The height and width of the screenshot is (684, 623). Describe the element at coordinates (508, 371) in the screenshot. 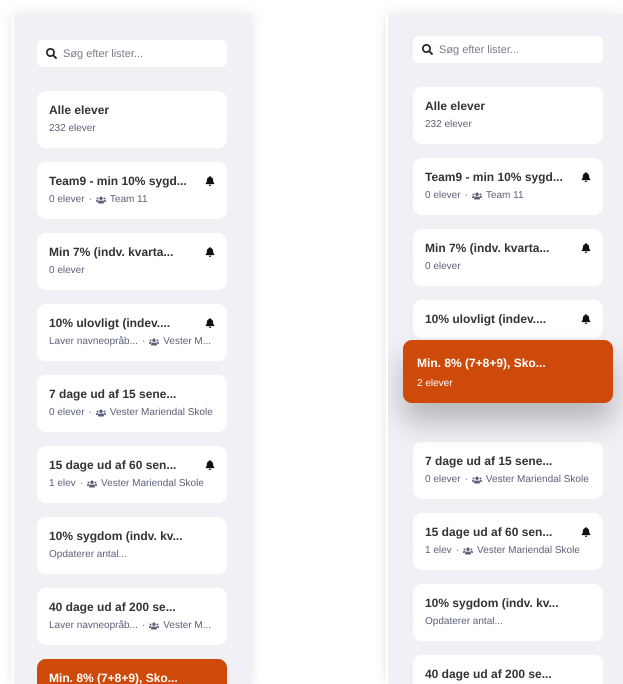

I see `dragged-list-card: Min. 8% (7+8+9), Sko... 2 elever` at that location.